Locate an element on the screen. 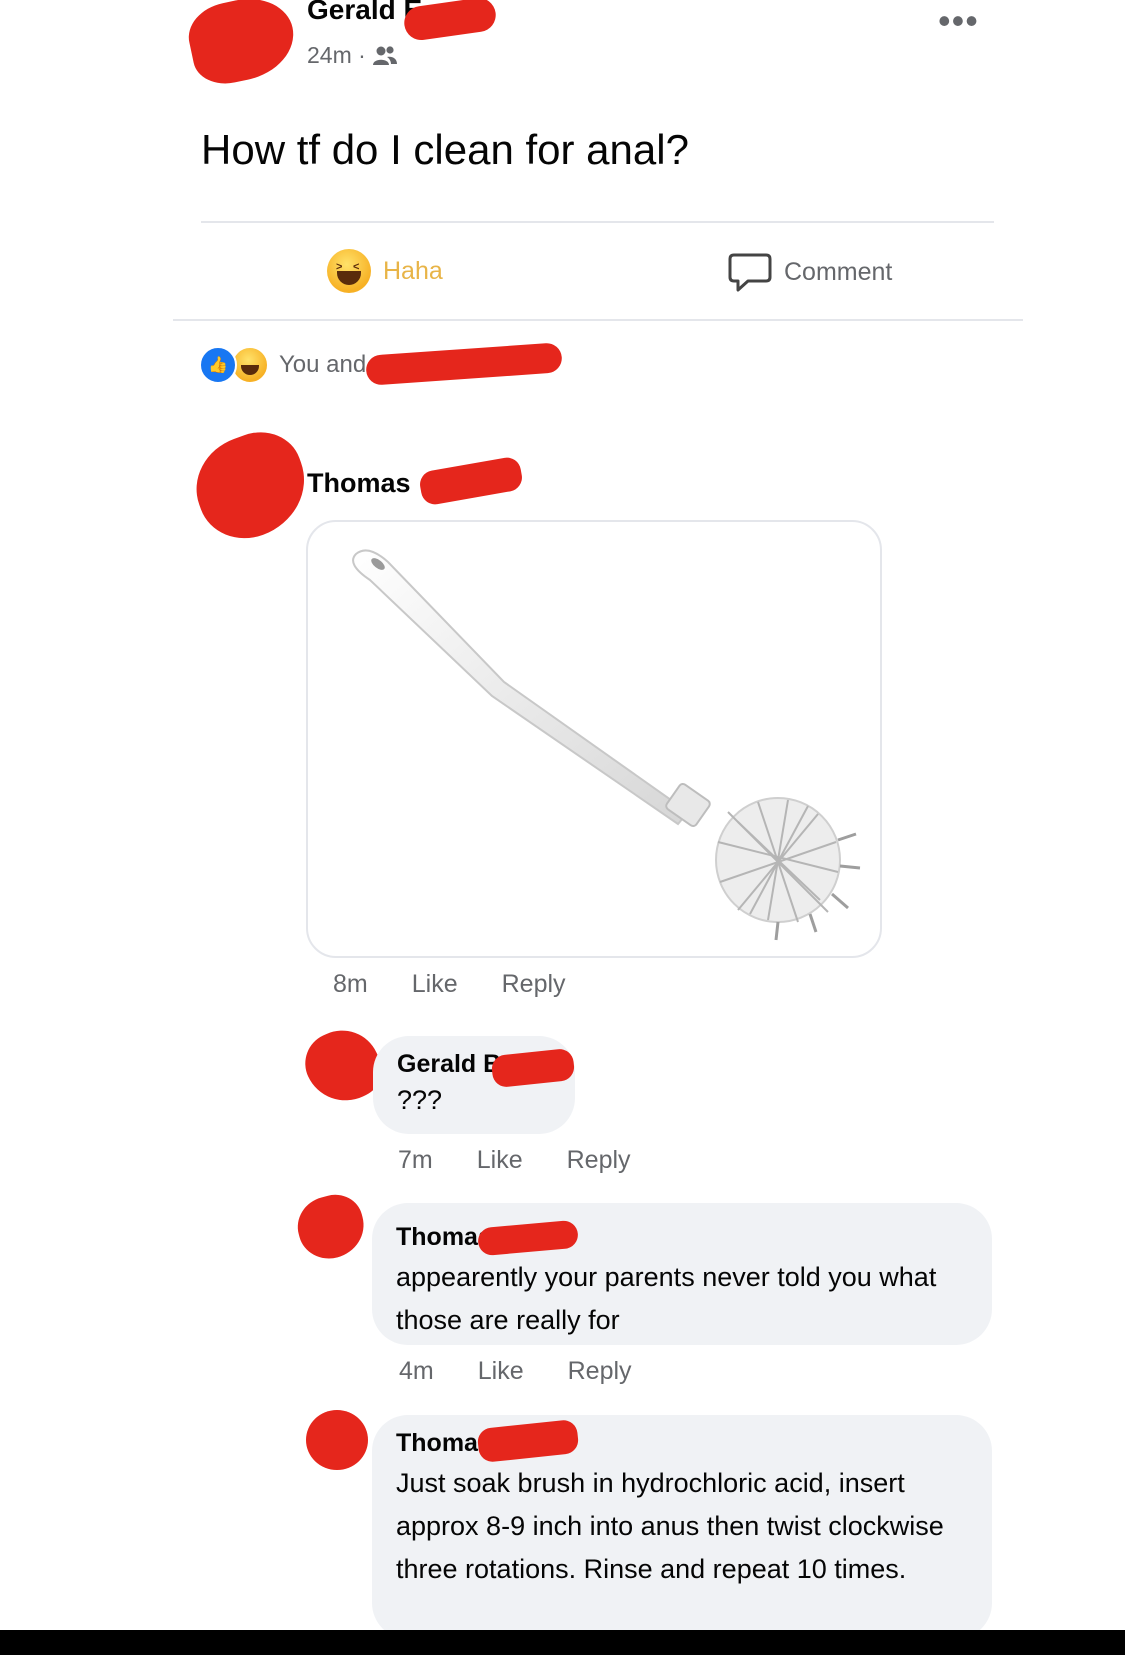 This screenshot has width=1125, height=1655. comment-label: Comment is located at coordinates (838, 271).